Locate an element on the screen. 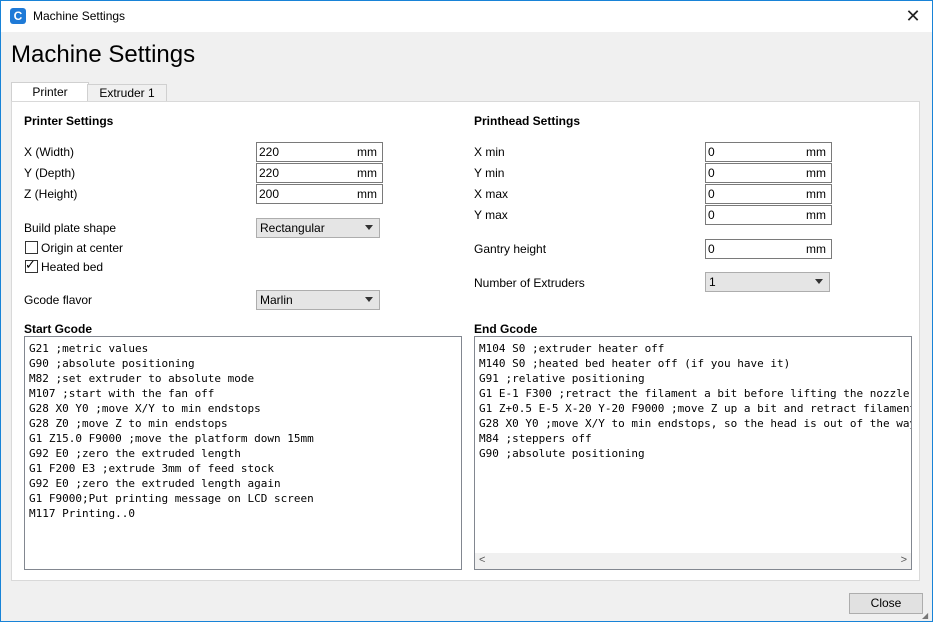  x-width-unit: mm is located at coordinates (367, 152).